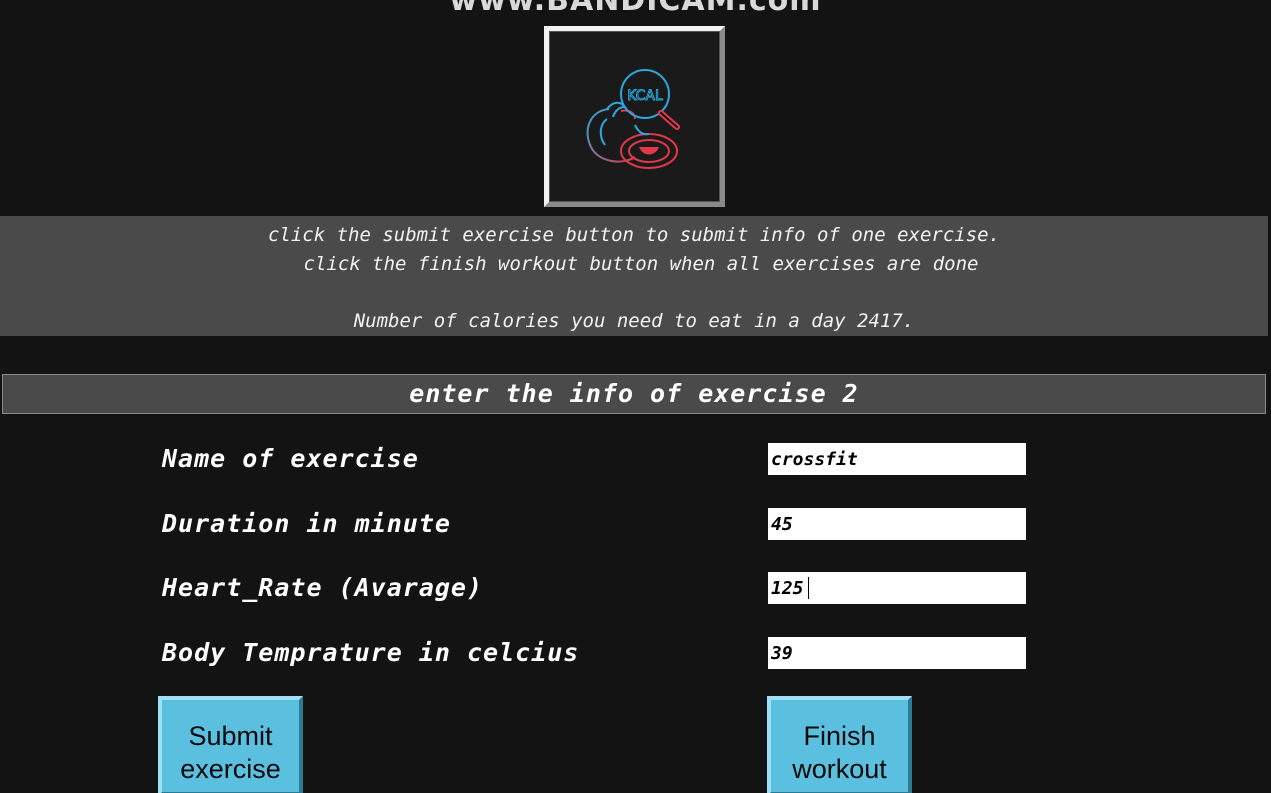 The image size is (1271, 793). Describe the element at coordinates (897, 653) in the screenshot. I see `body-temperature-input` at that location.